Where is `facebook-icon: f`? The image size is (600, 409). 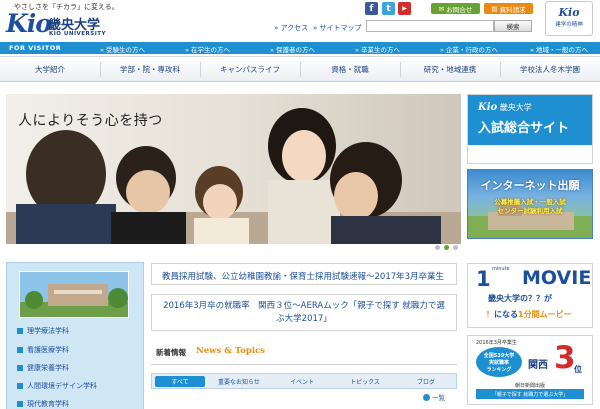 facebook-icon: f is located at coordinates (371, 8).